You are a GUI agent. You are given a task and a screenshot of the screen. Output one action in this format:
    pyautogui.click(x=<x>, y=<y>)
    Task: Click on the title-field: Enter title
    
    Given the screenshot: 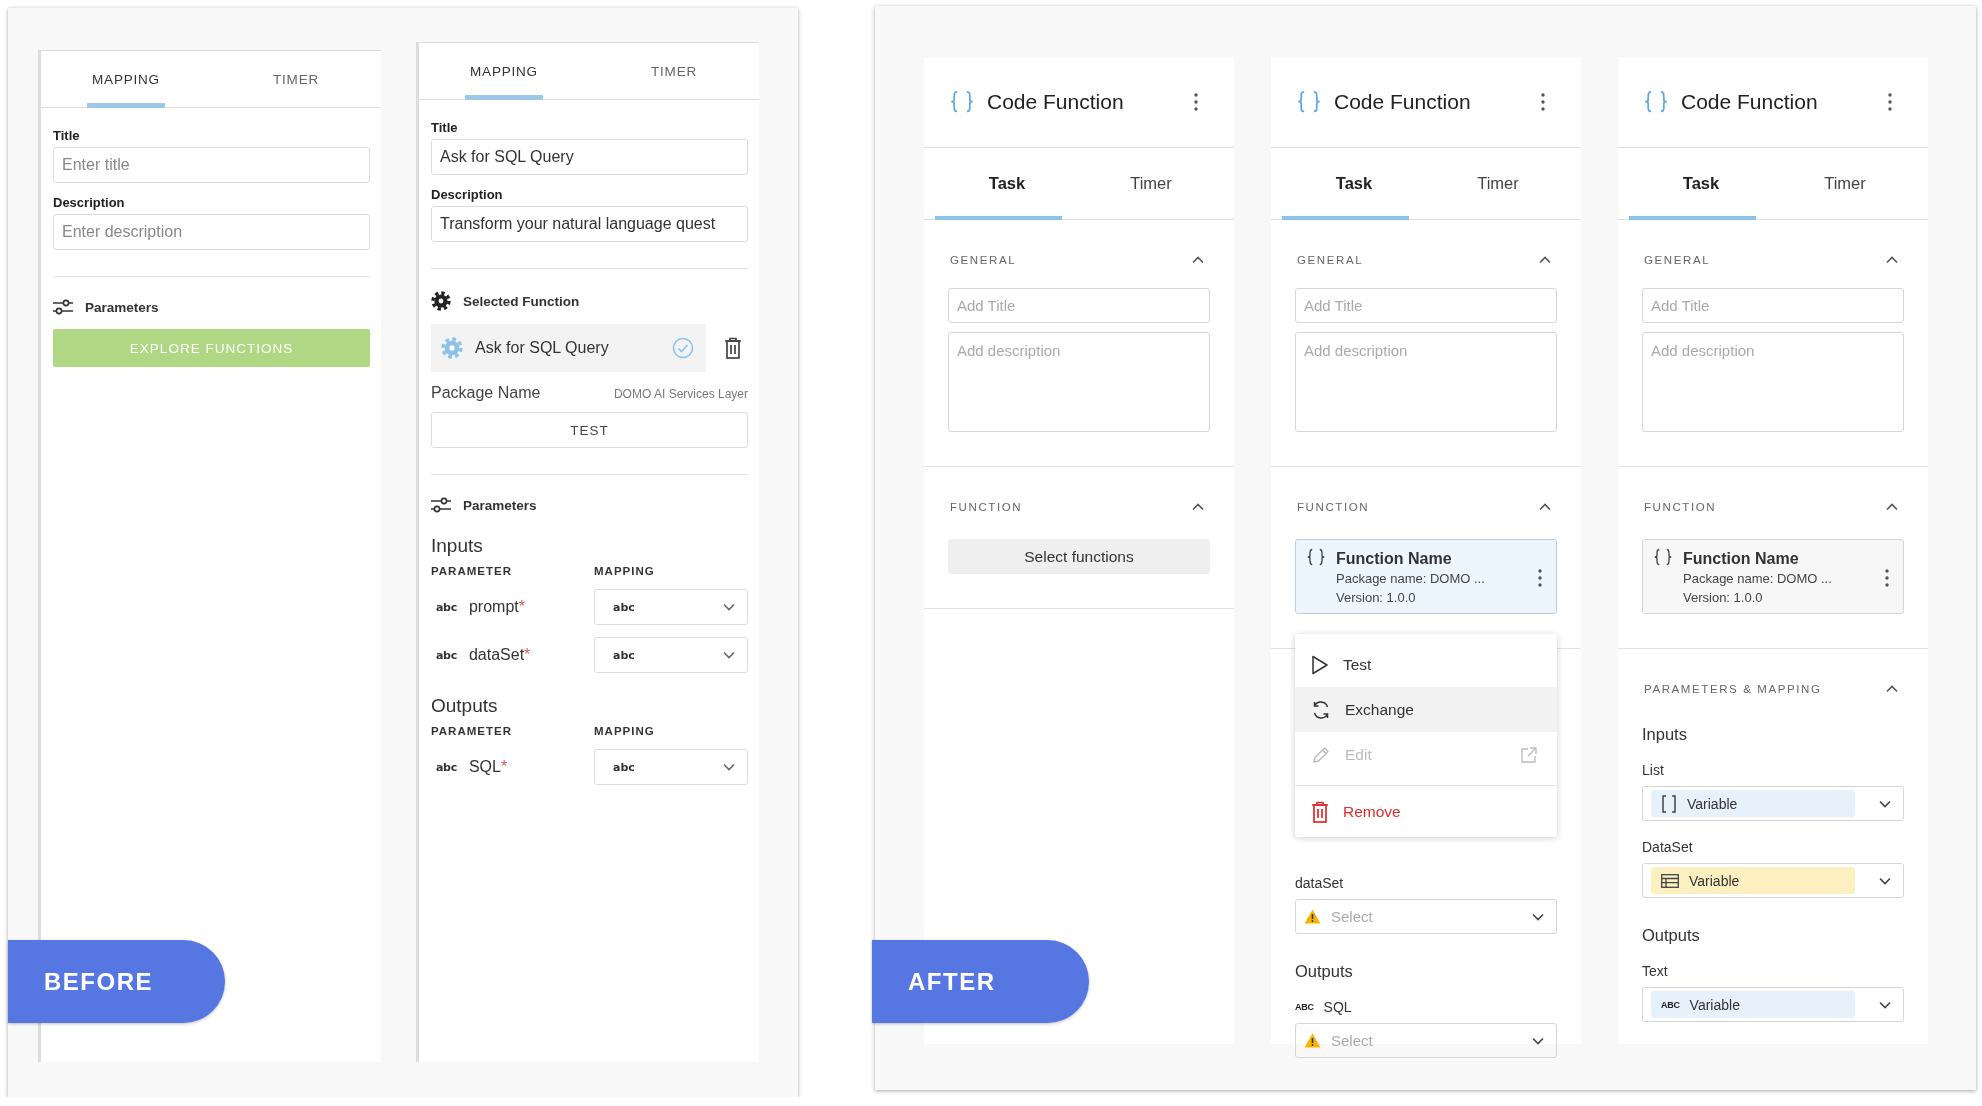 What is the action you would take?
    pyautogui.click(x=211, y=165)
    